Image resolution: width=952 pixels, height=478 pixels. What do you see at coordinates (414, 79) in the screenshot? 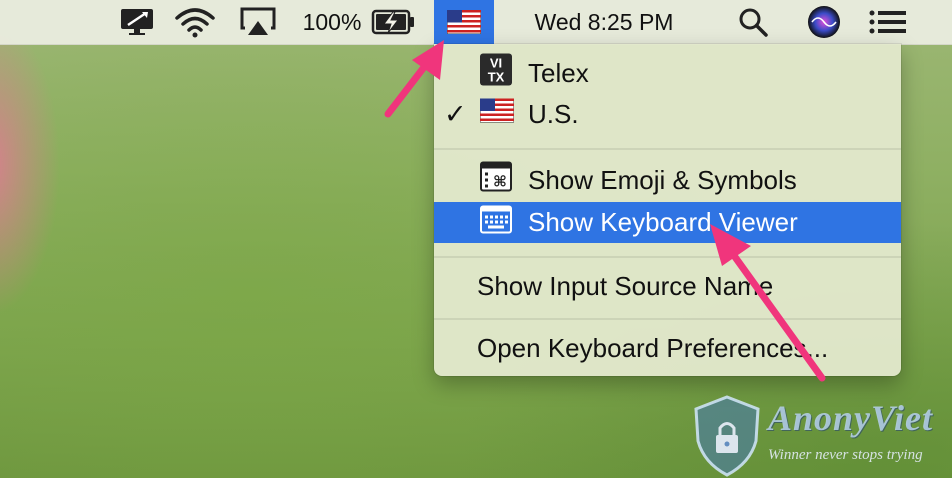
I see `arrow-to-flag-icon` at bounding box center [414, 79].